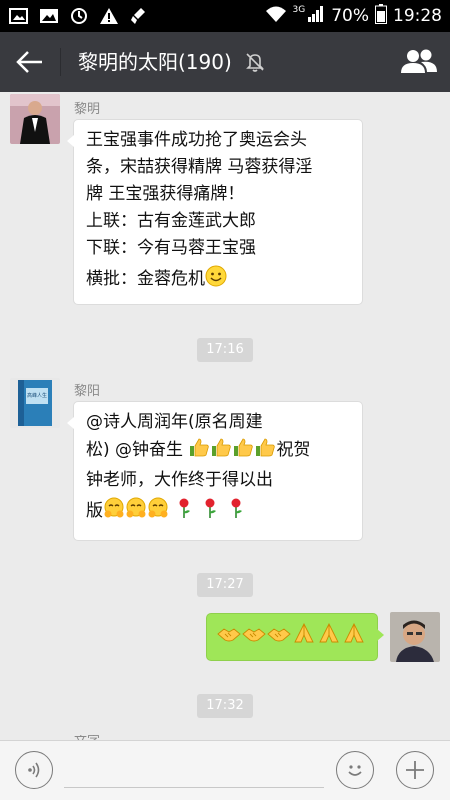 This screenshot has height=800, width=450. What do you see at coordinates (60, 62) in the screenshot?
I see `divider` at bounding box center [60, 62].